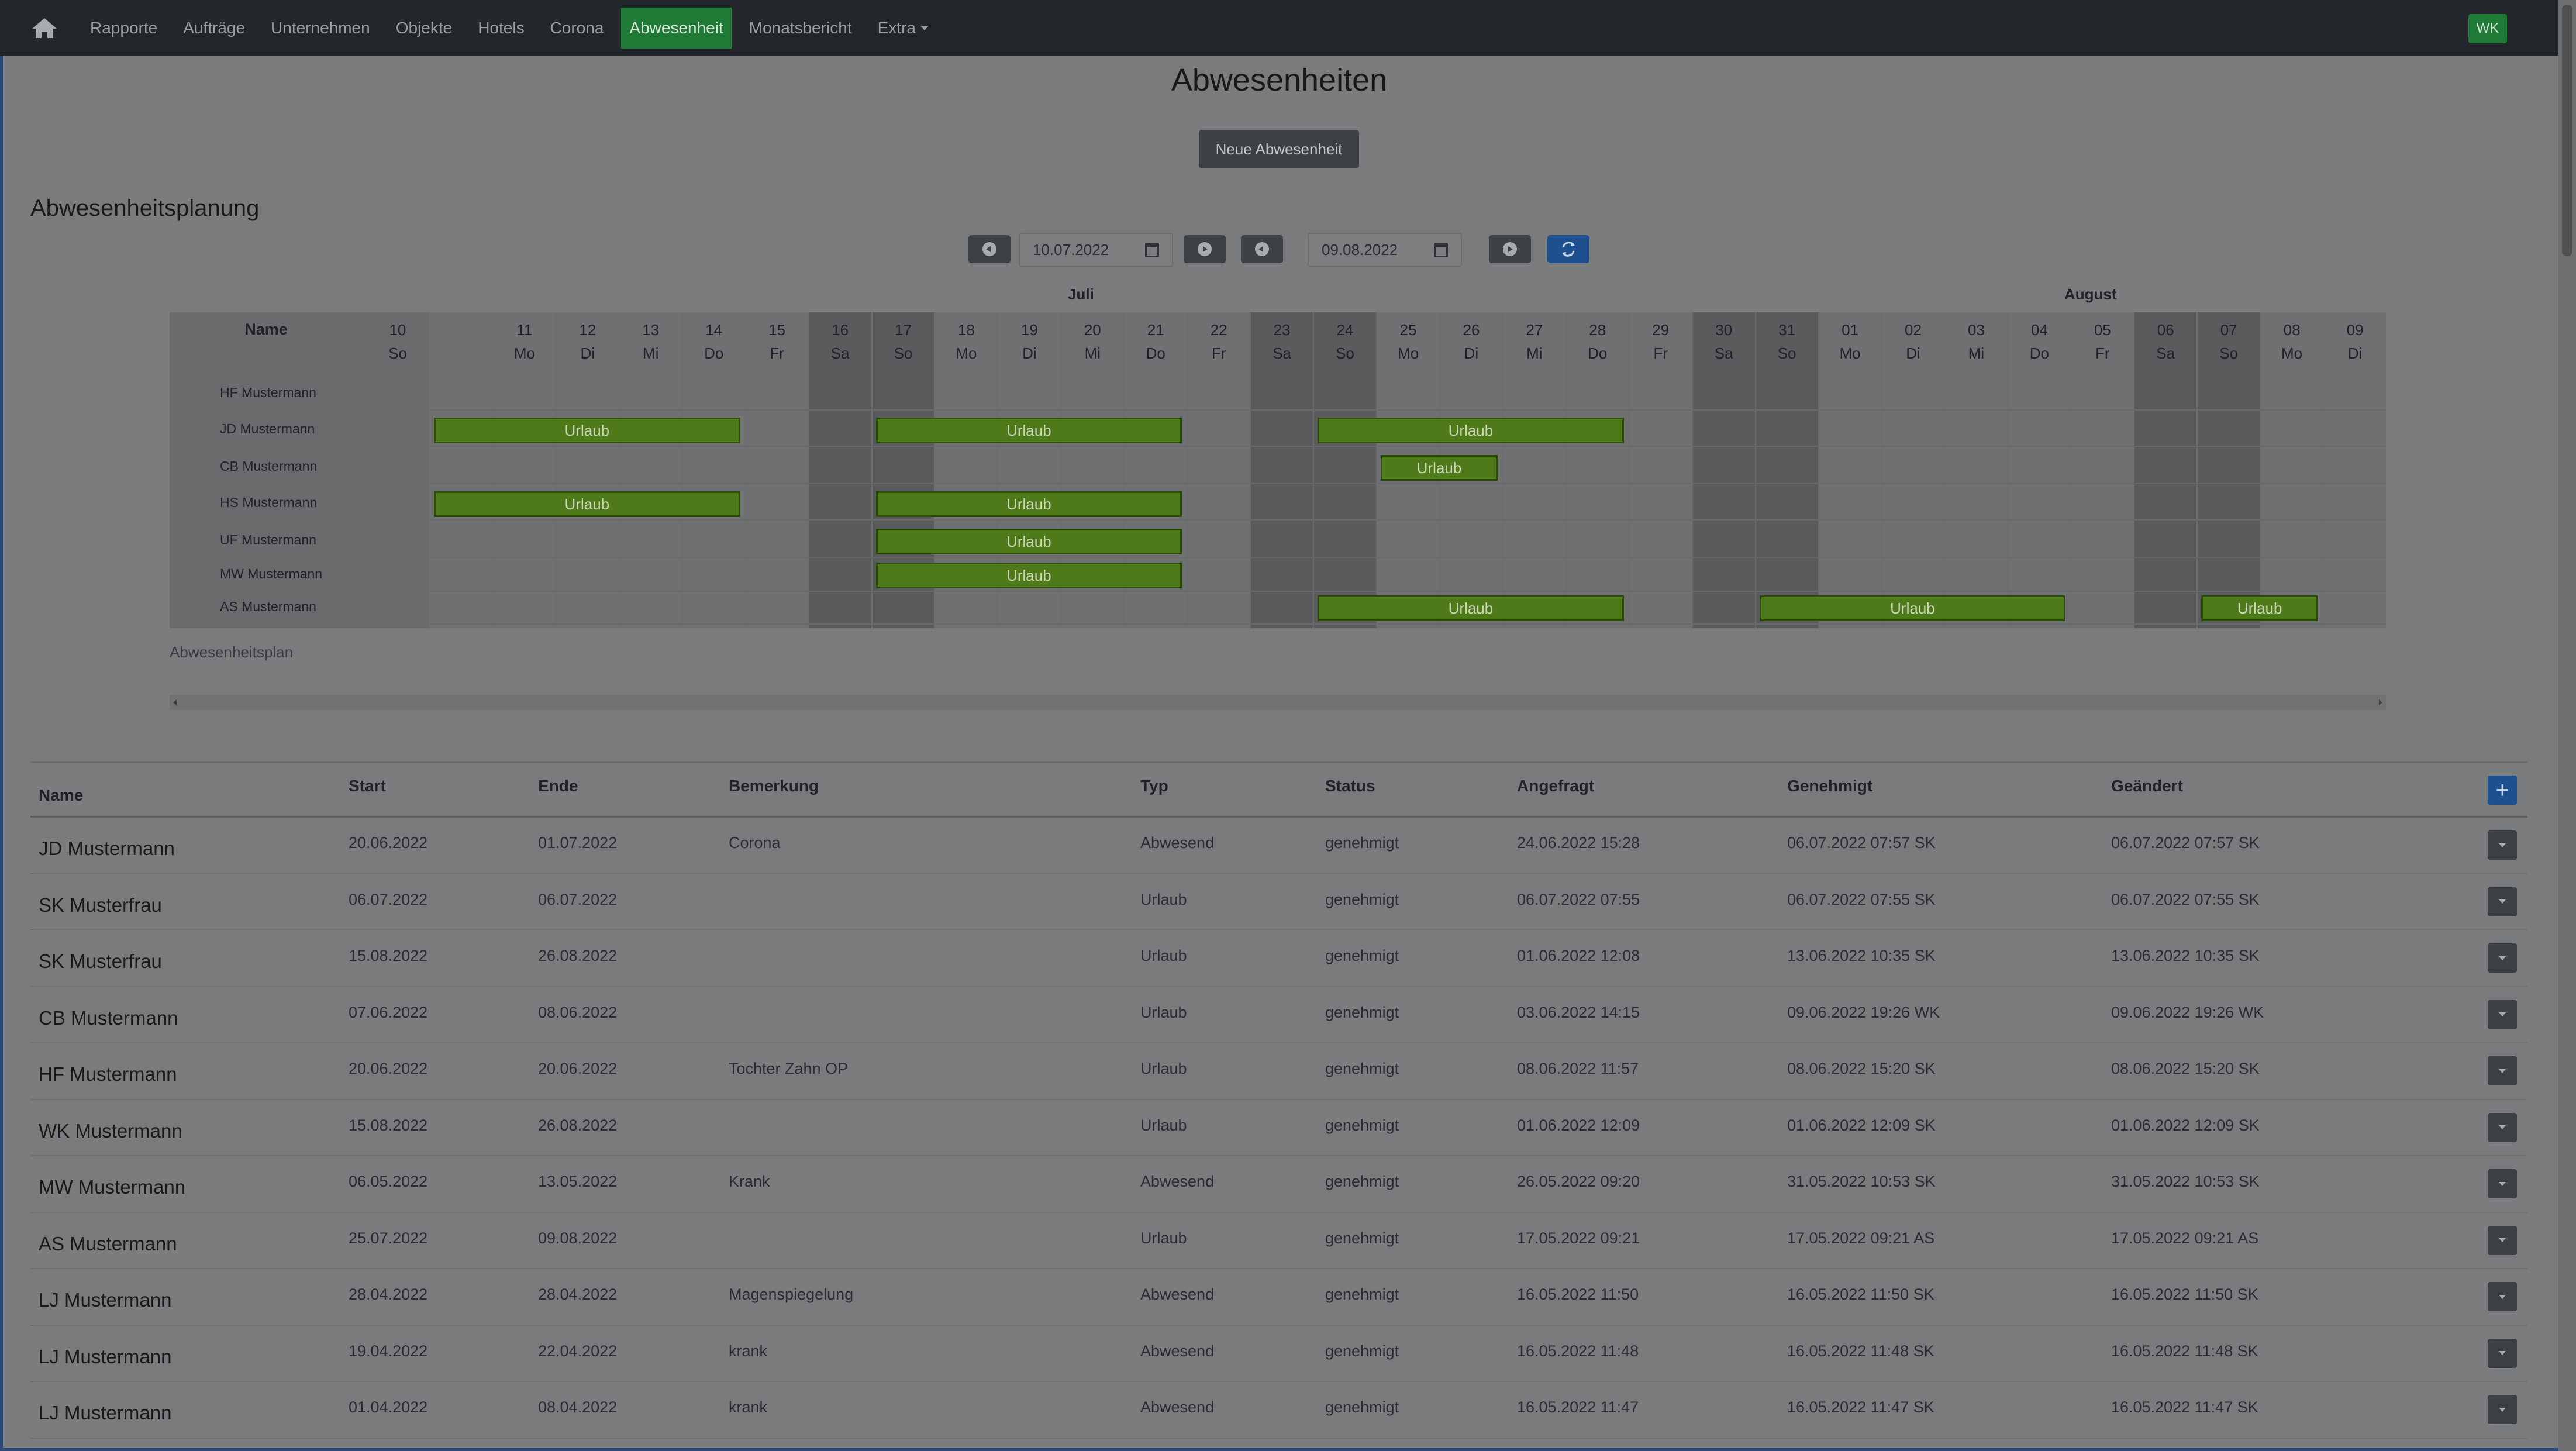 Image resolution: width=2576 pixels, height=1451 pixels. Describe the element at coordinates (1976, 470) in the screenshot. I see `planner-day-column: 03 Mi` at that location.